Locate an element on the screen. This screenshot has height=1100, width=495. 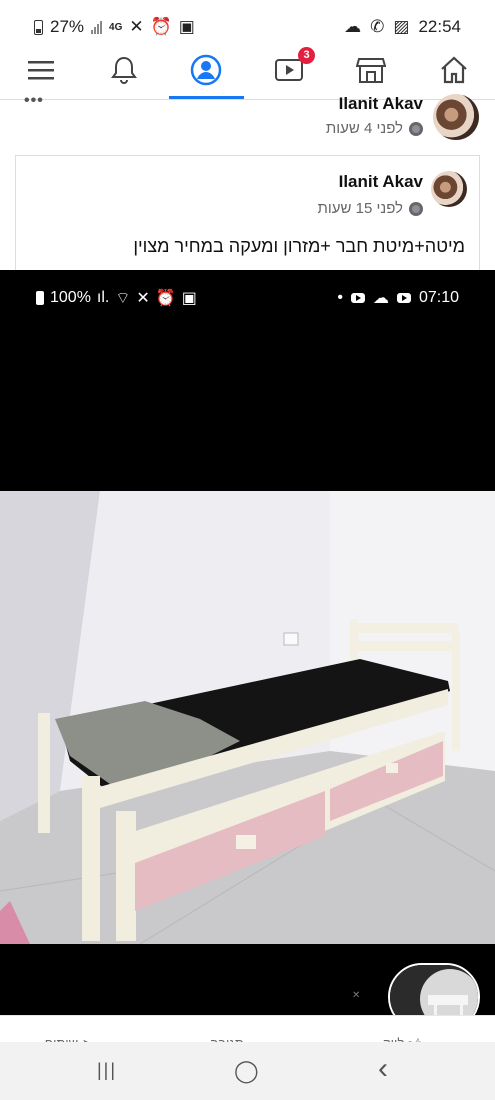
system-nav-bar: ||| ◯ ‹ is located at coordinates (247, 1071).